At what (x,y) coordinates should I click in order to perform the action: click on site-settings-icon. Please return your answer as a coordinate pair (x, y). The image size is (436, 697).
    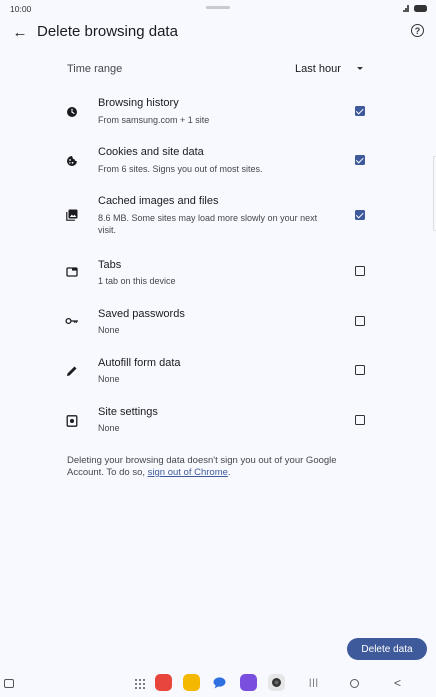
    Looking at the image, I should click on (72, 421).